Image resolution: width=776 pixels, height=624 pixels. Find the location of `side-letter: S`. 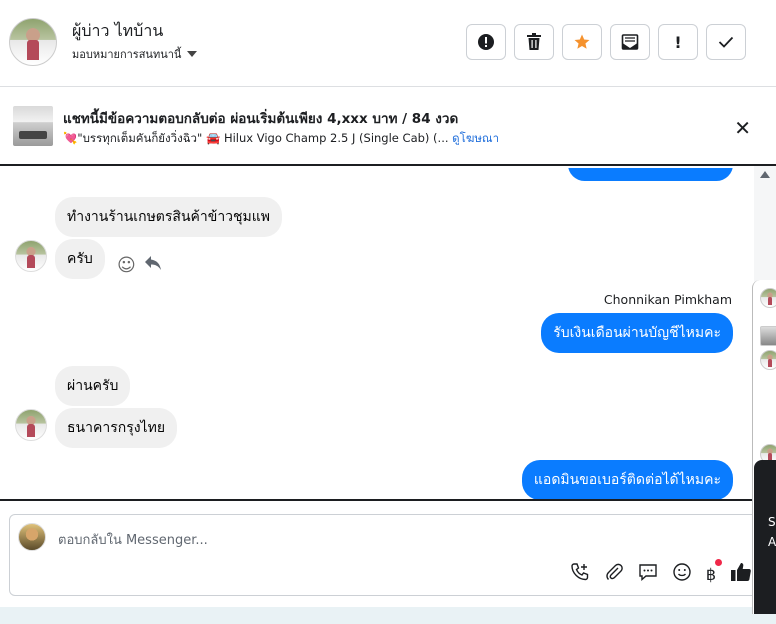

side-letter: S is located at coordinates (772, 522).